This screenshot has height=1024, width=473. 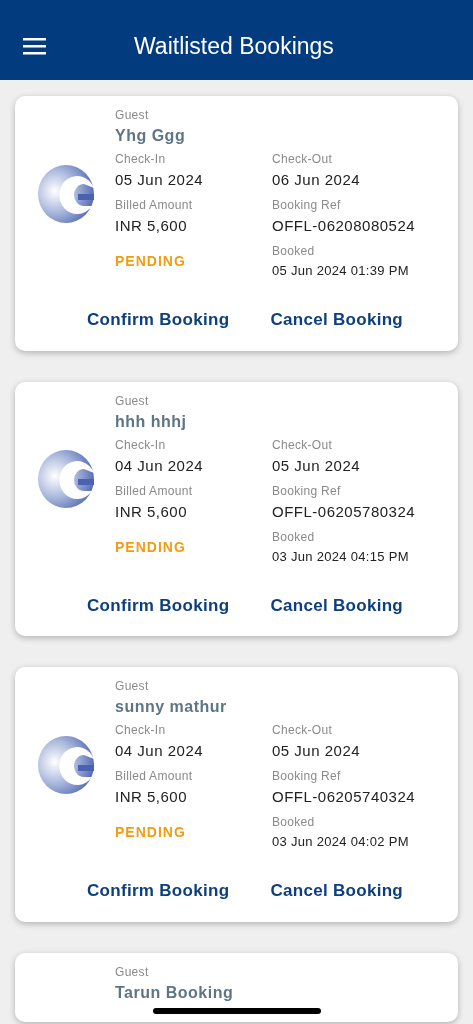 What do you see at coordinates (341, 271) in the screenshot?
I see `field-value: 05 Jun 2024 01:39 PM` at bounding box center [341, 271].